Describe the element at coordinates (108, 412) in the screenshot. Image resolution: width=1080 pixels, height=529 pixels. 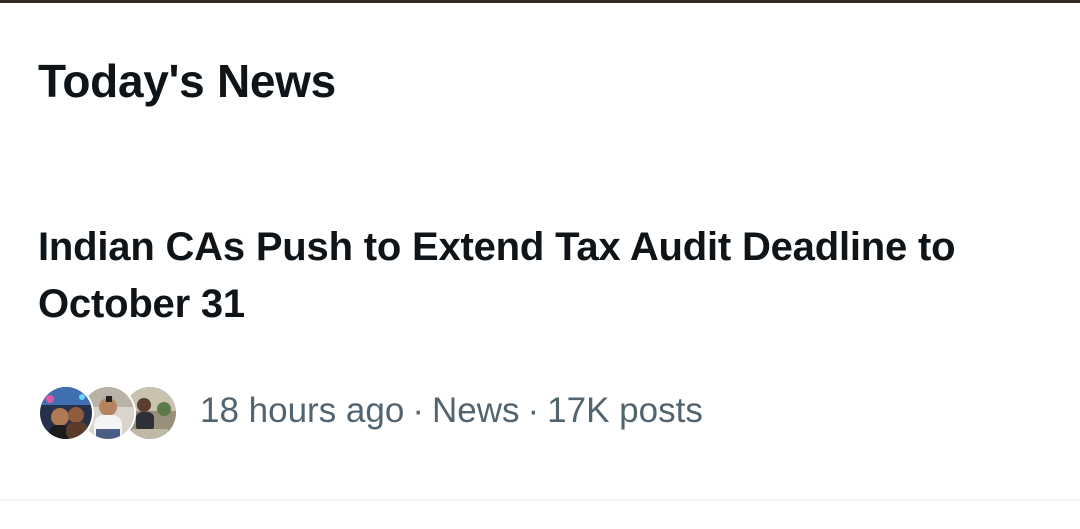
I see `avatar-stack` at that location.